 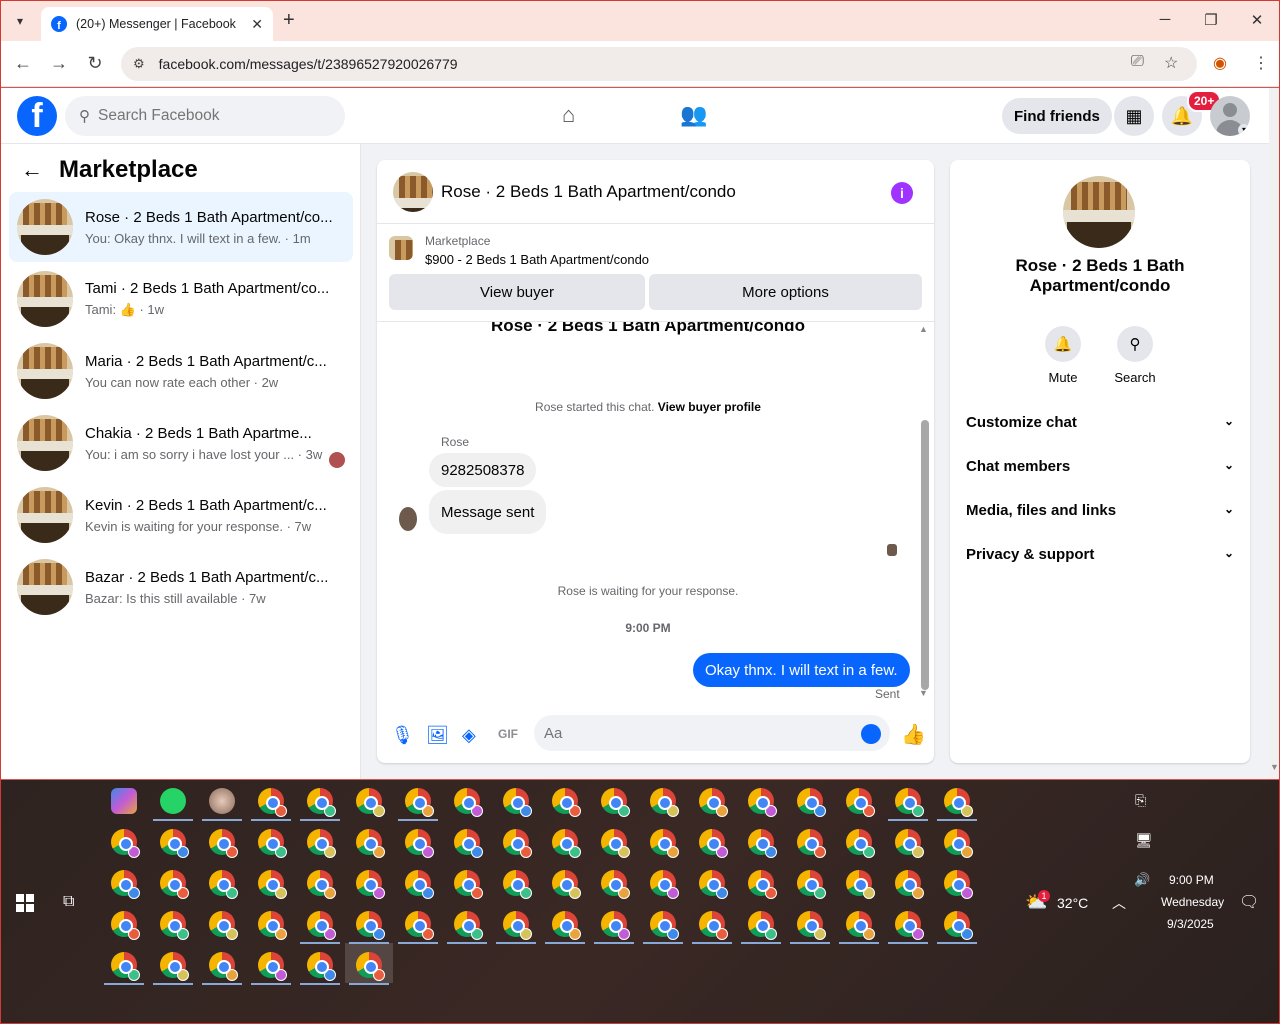 What do you see at coordinates (1137, 62) in the screenshot?
I see `install-app-icon: ⎚` at bounding box center [1137, 62].